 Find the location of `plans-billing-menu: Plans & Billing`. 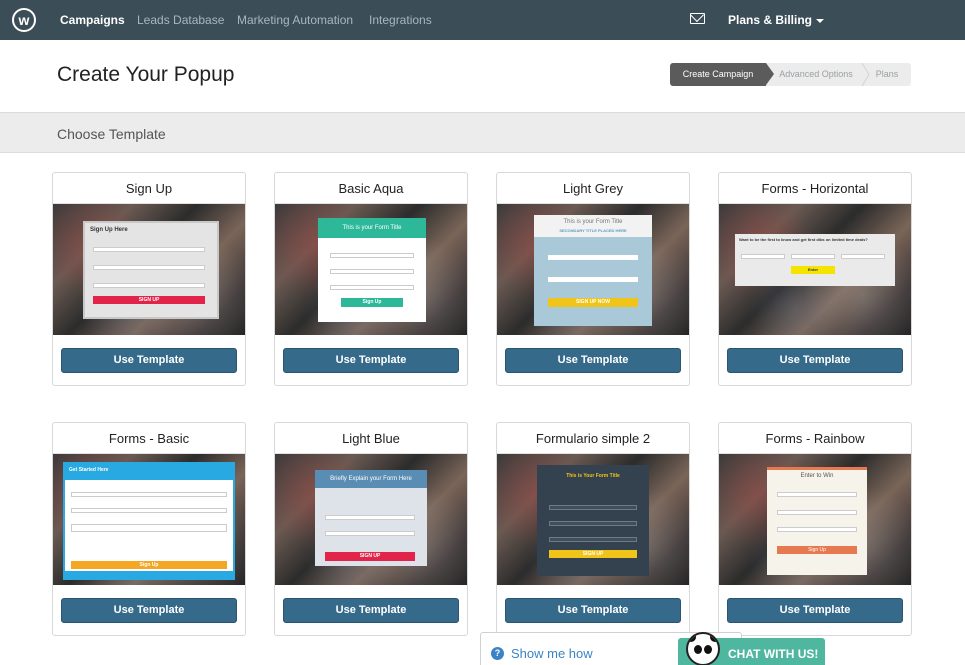

plans-billing-menu: Plans & Billing is located at coordinates (776, 20).